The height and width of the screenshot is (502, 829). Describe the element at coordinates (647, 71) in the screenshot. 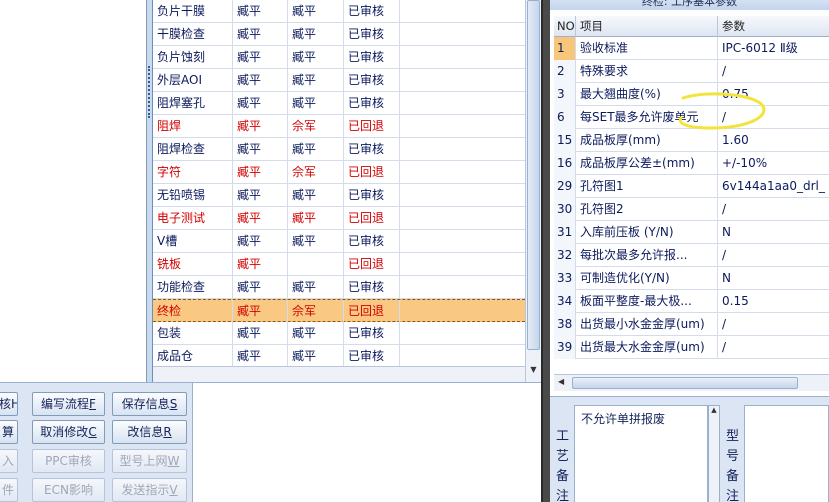

I see `param-item-cell: 特殊要求` at that location.